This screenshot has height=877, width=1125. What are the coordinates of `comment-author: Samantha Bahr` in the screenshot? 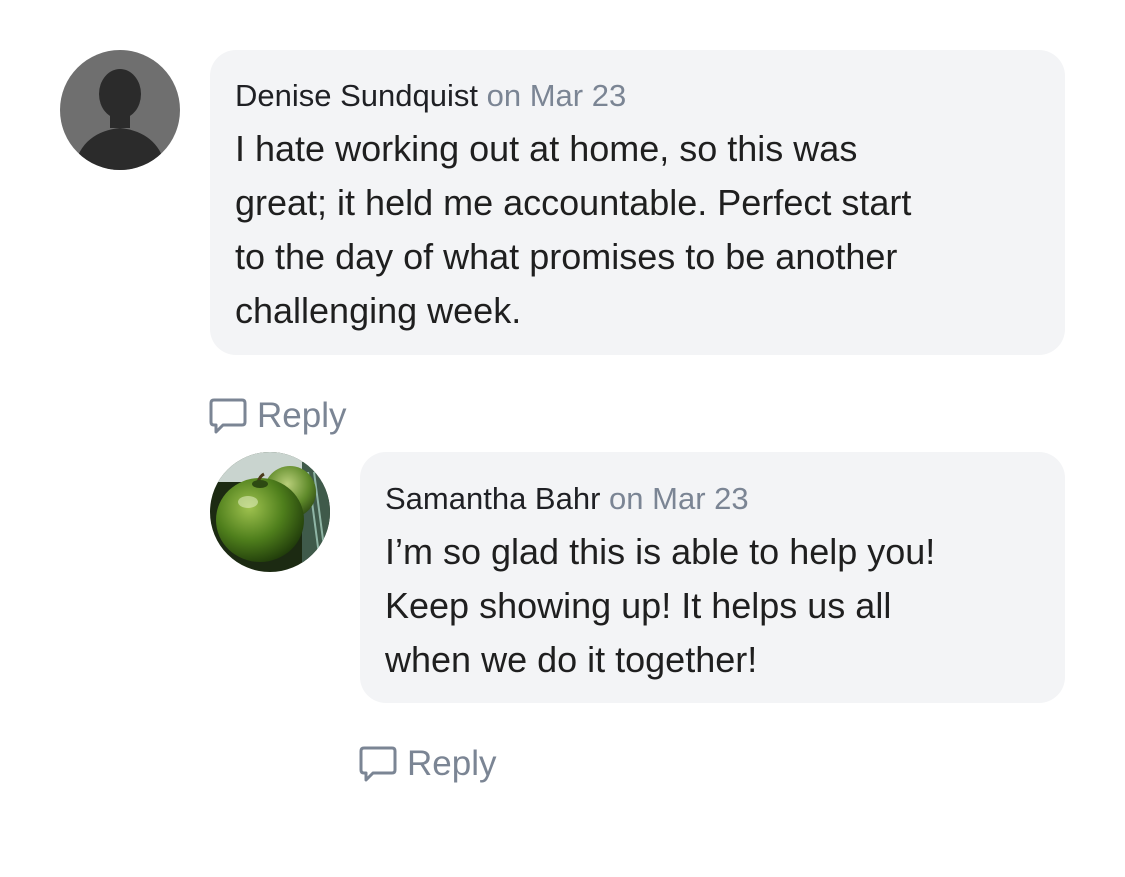 It's located at (492, 498).